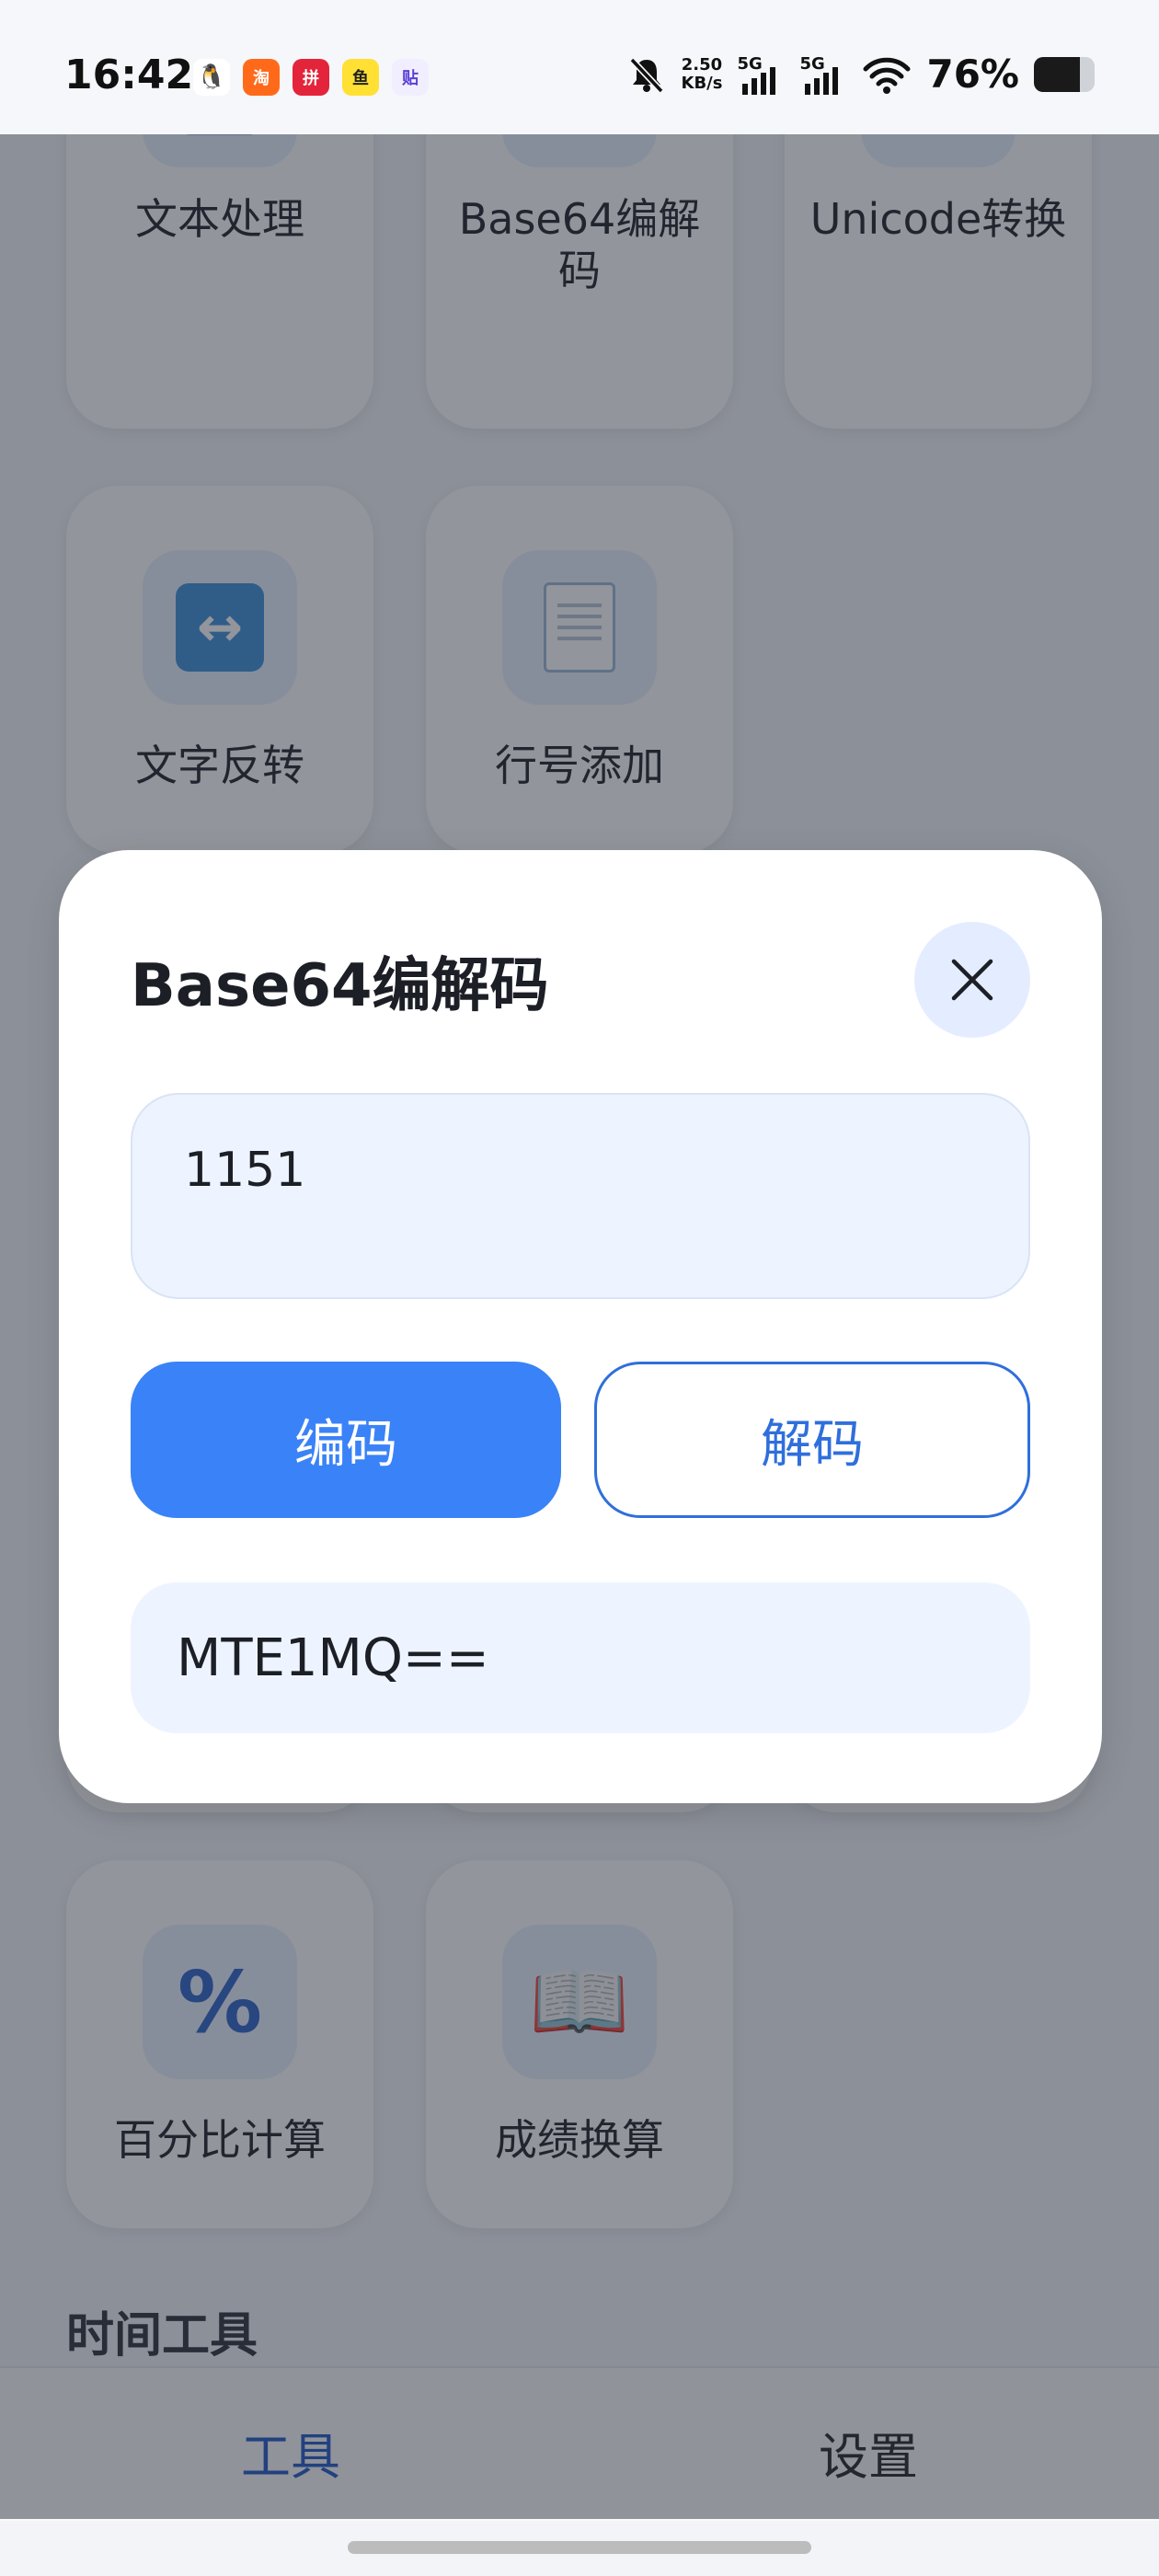  I want to click on close-icon, so click(972, 980).